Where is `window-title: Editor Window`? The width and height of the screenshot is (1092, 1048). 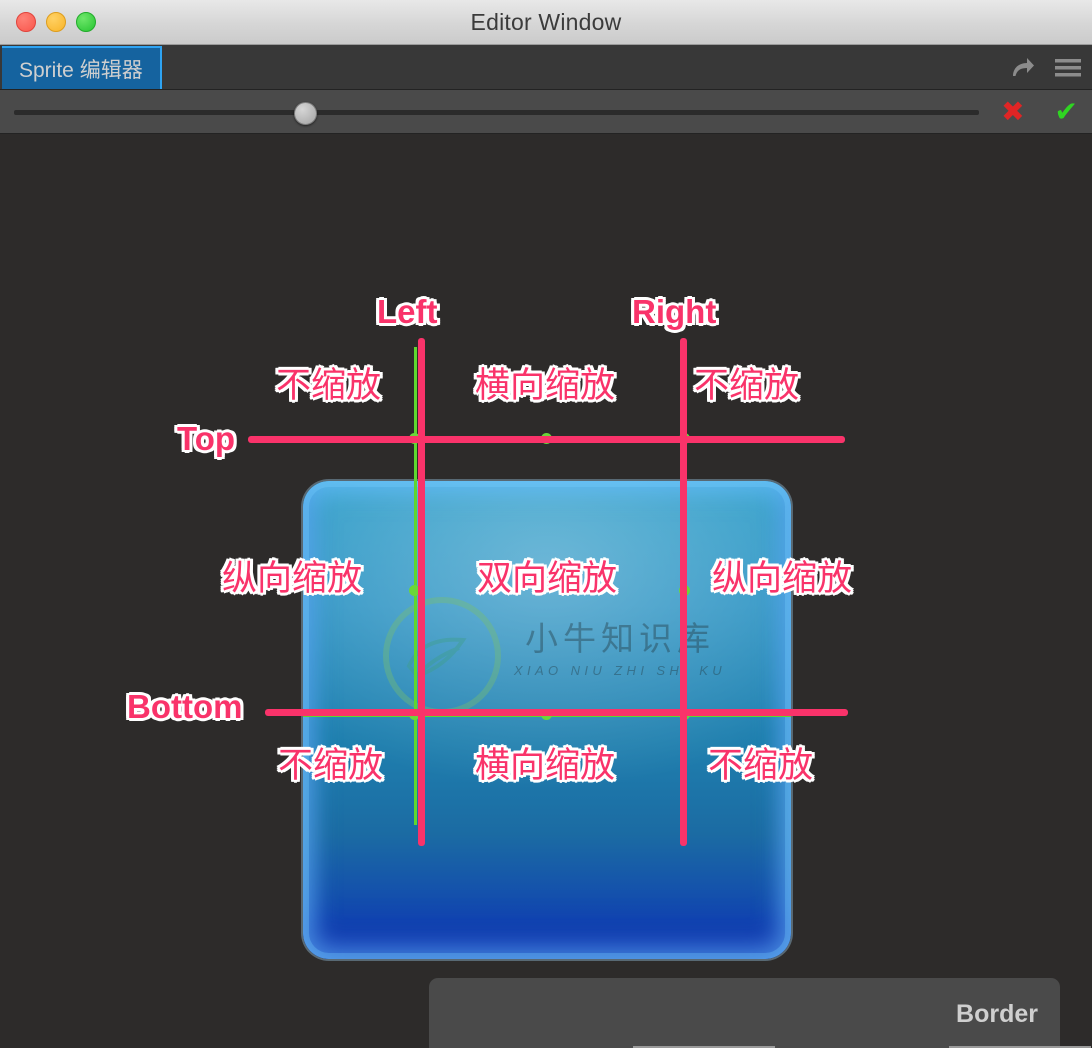 window-title: Editor Window is located at coordinates (546, 22).